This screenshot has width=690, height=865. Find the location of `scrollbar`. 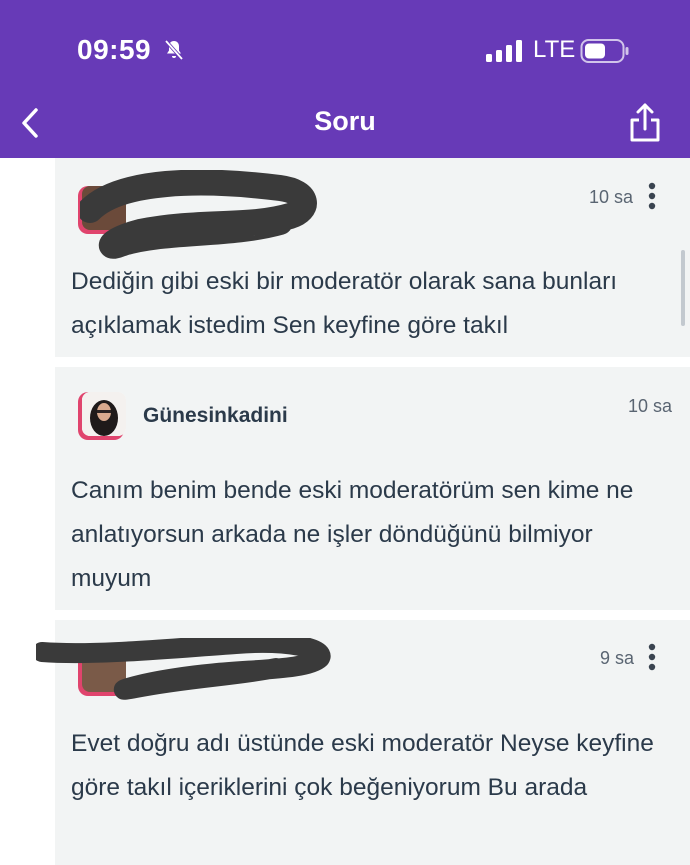

scrollbar is located at coordinates (683, 288).